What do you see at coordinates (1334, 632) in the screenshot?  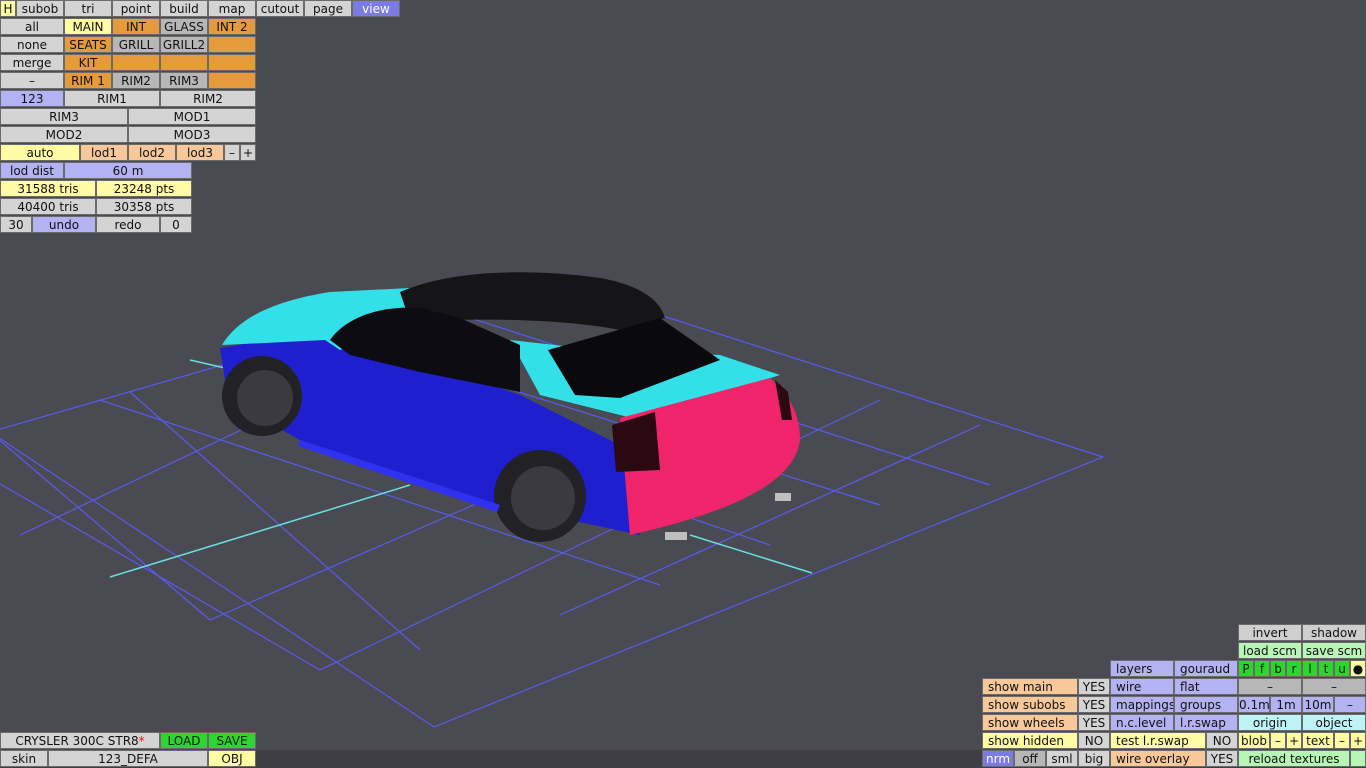 I see `shadow-button: shadow` at bounding box center [1334, 632].